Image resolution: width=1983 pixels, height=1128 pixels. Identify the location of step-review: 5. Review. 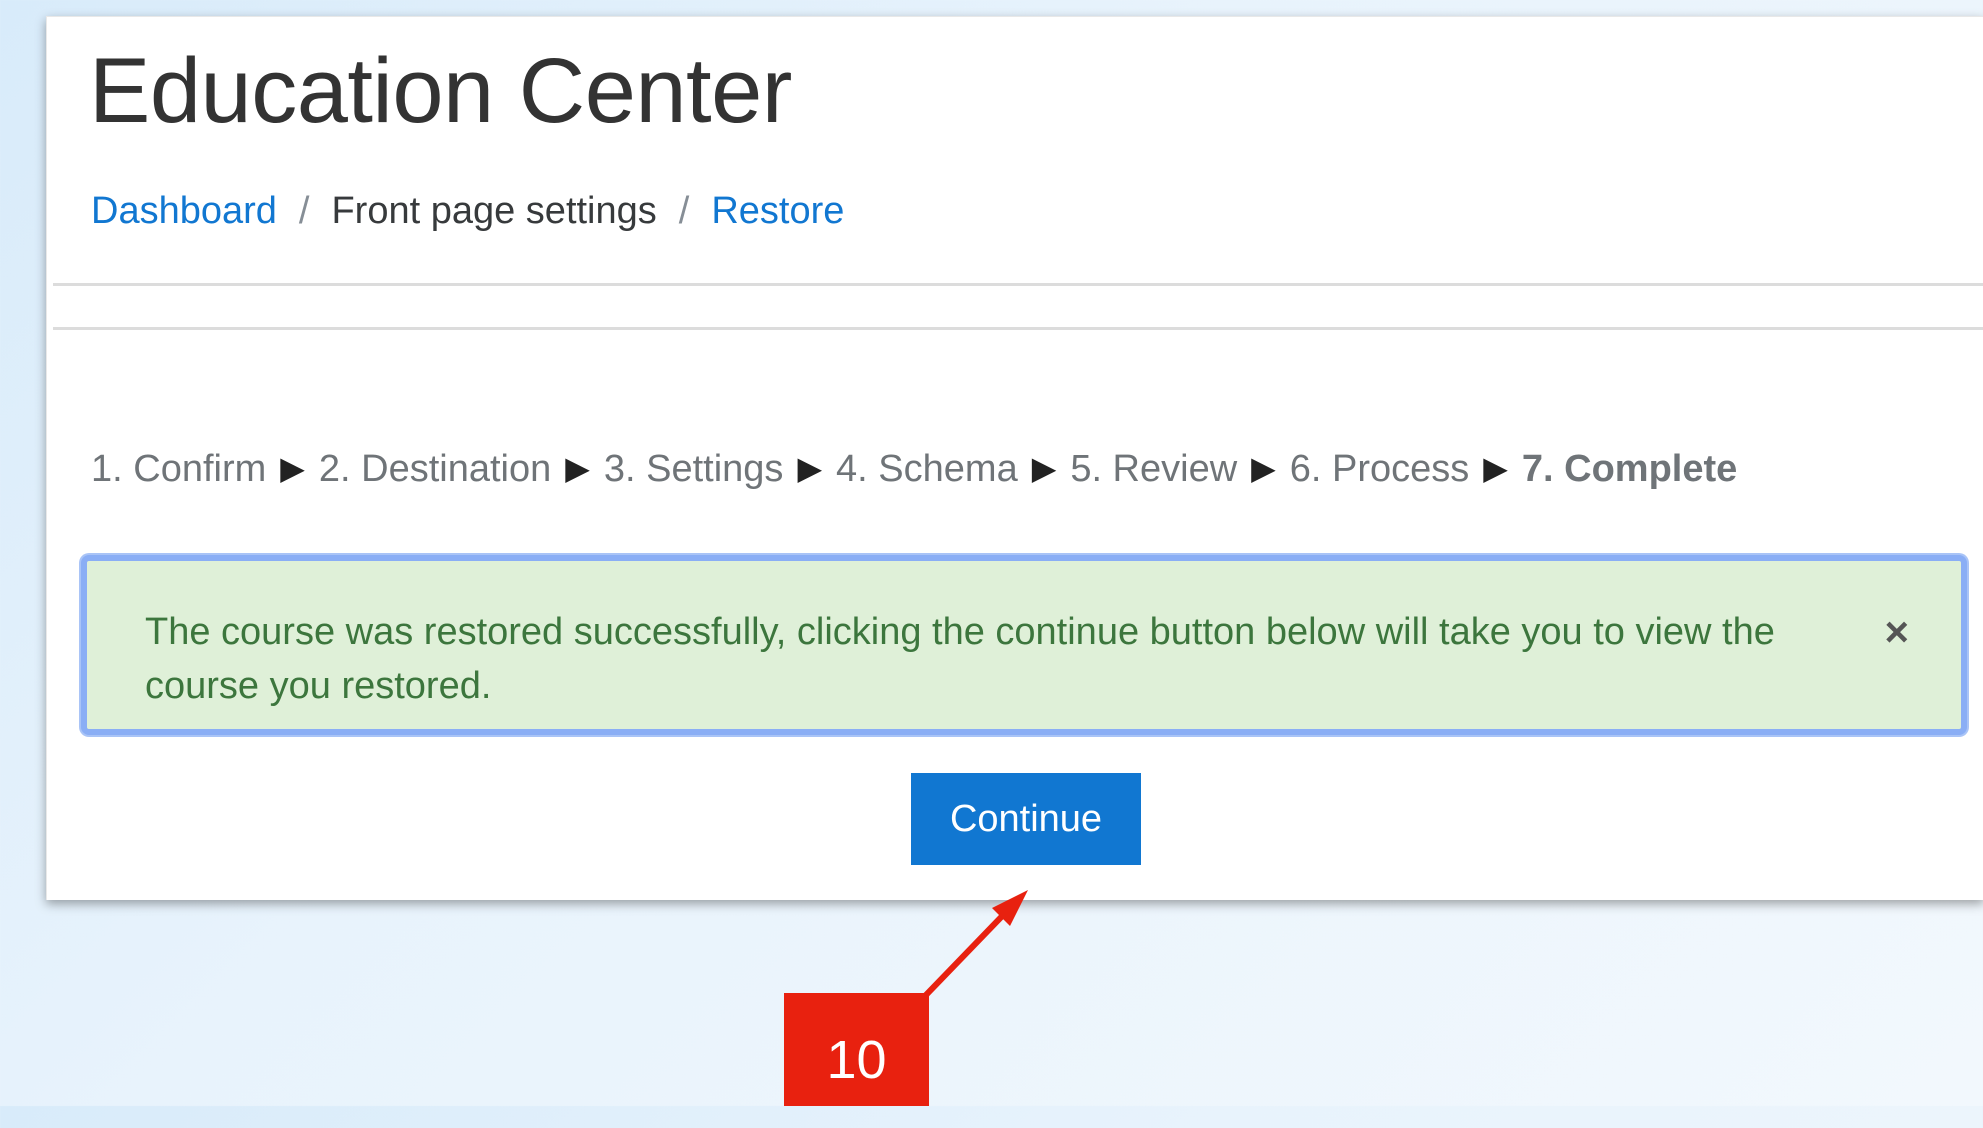
(1154, 469).